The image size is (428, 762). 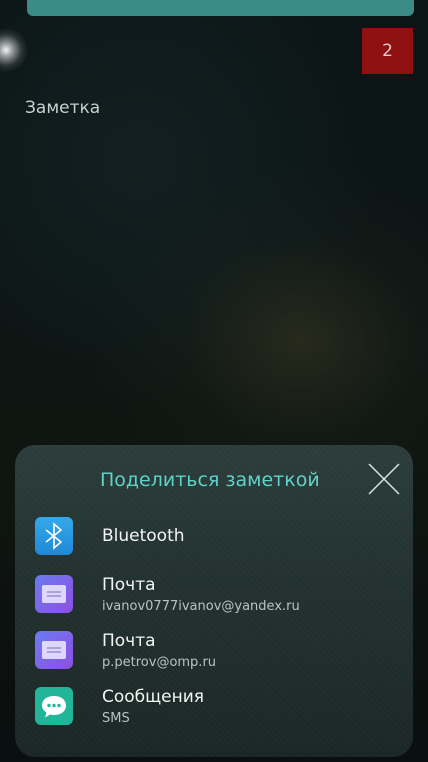 I want to click on share-option-account: ivanov0777ivanov@yandex.ru, so click(x=201, y=606).